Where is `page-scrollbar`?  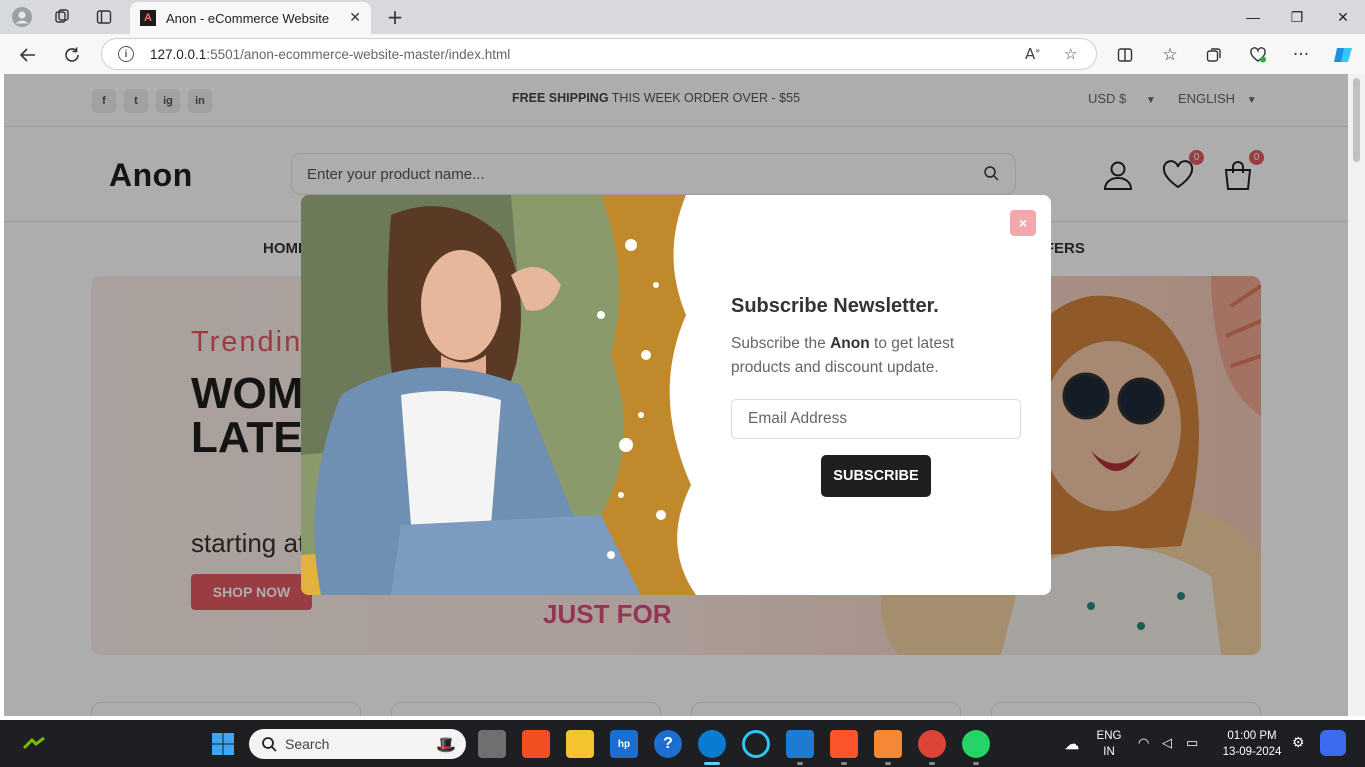
page-scrollbar is located at coordinates (1356, 395).